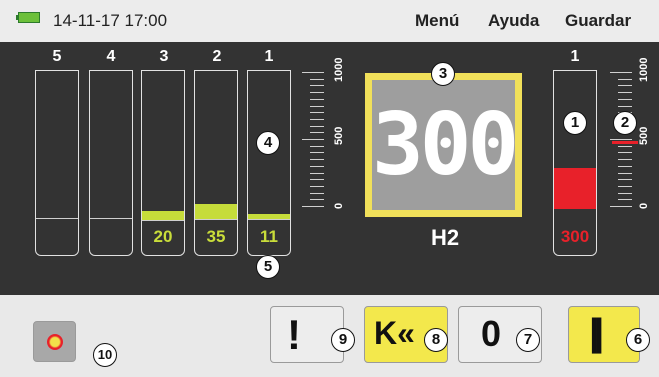 The height and width of the screenshot is (377, 659). Describe the element at coordinates (575, 123) in the screenshot. I see `callout: 1` at that location.